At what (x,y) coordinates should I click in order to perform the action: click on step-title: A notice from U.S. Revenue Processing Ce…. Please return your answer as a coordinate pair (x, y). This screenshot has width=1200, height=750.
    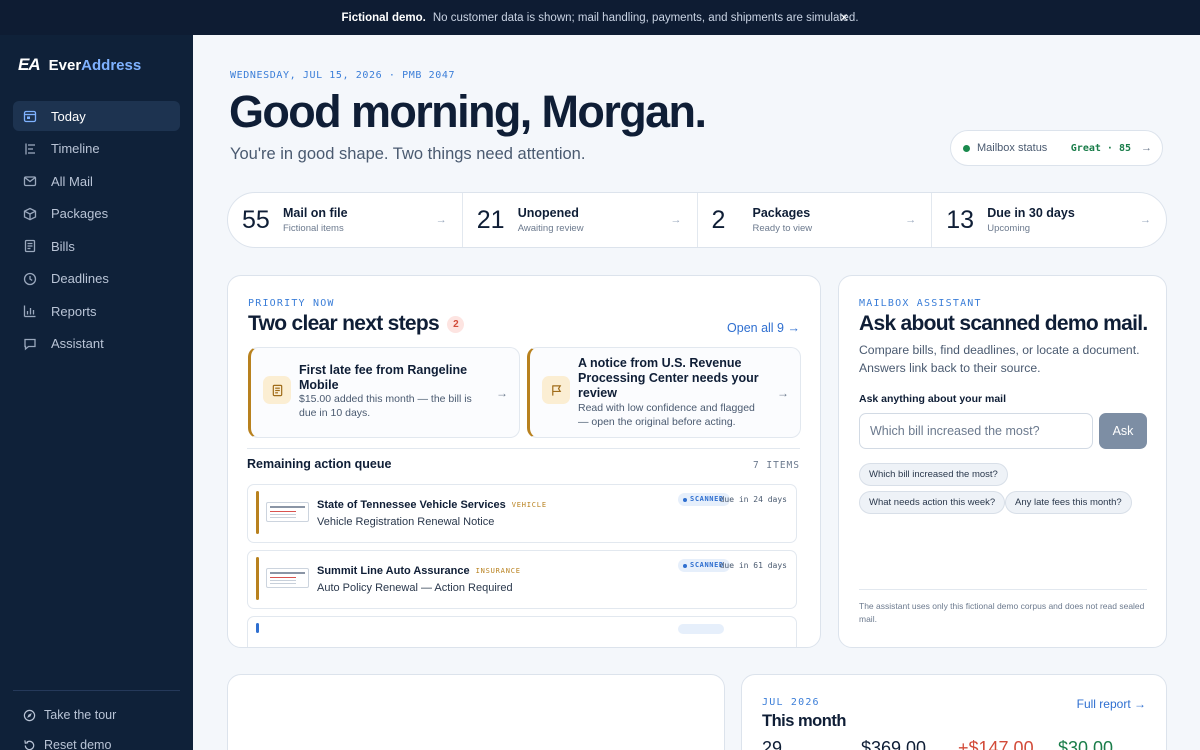
    Looking at the image, I should click on (668, 378).